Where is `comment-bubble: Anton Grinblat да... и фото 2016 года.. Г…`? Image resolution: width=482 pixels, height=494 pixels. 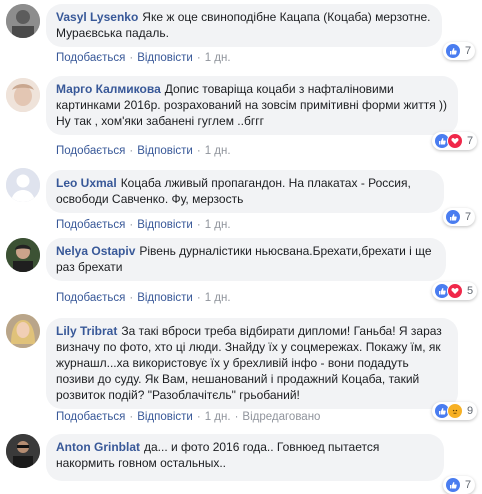 comment-bubble: Anton Grinblat да... и фото 2016 года.. Г… is located at coordinates (245, 457).